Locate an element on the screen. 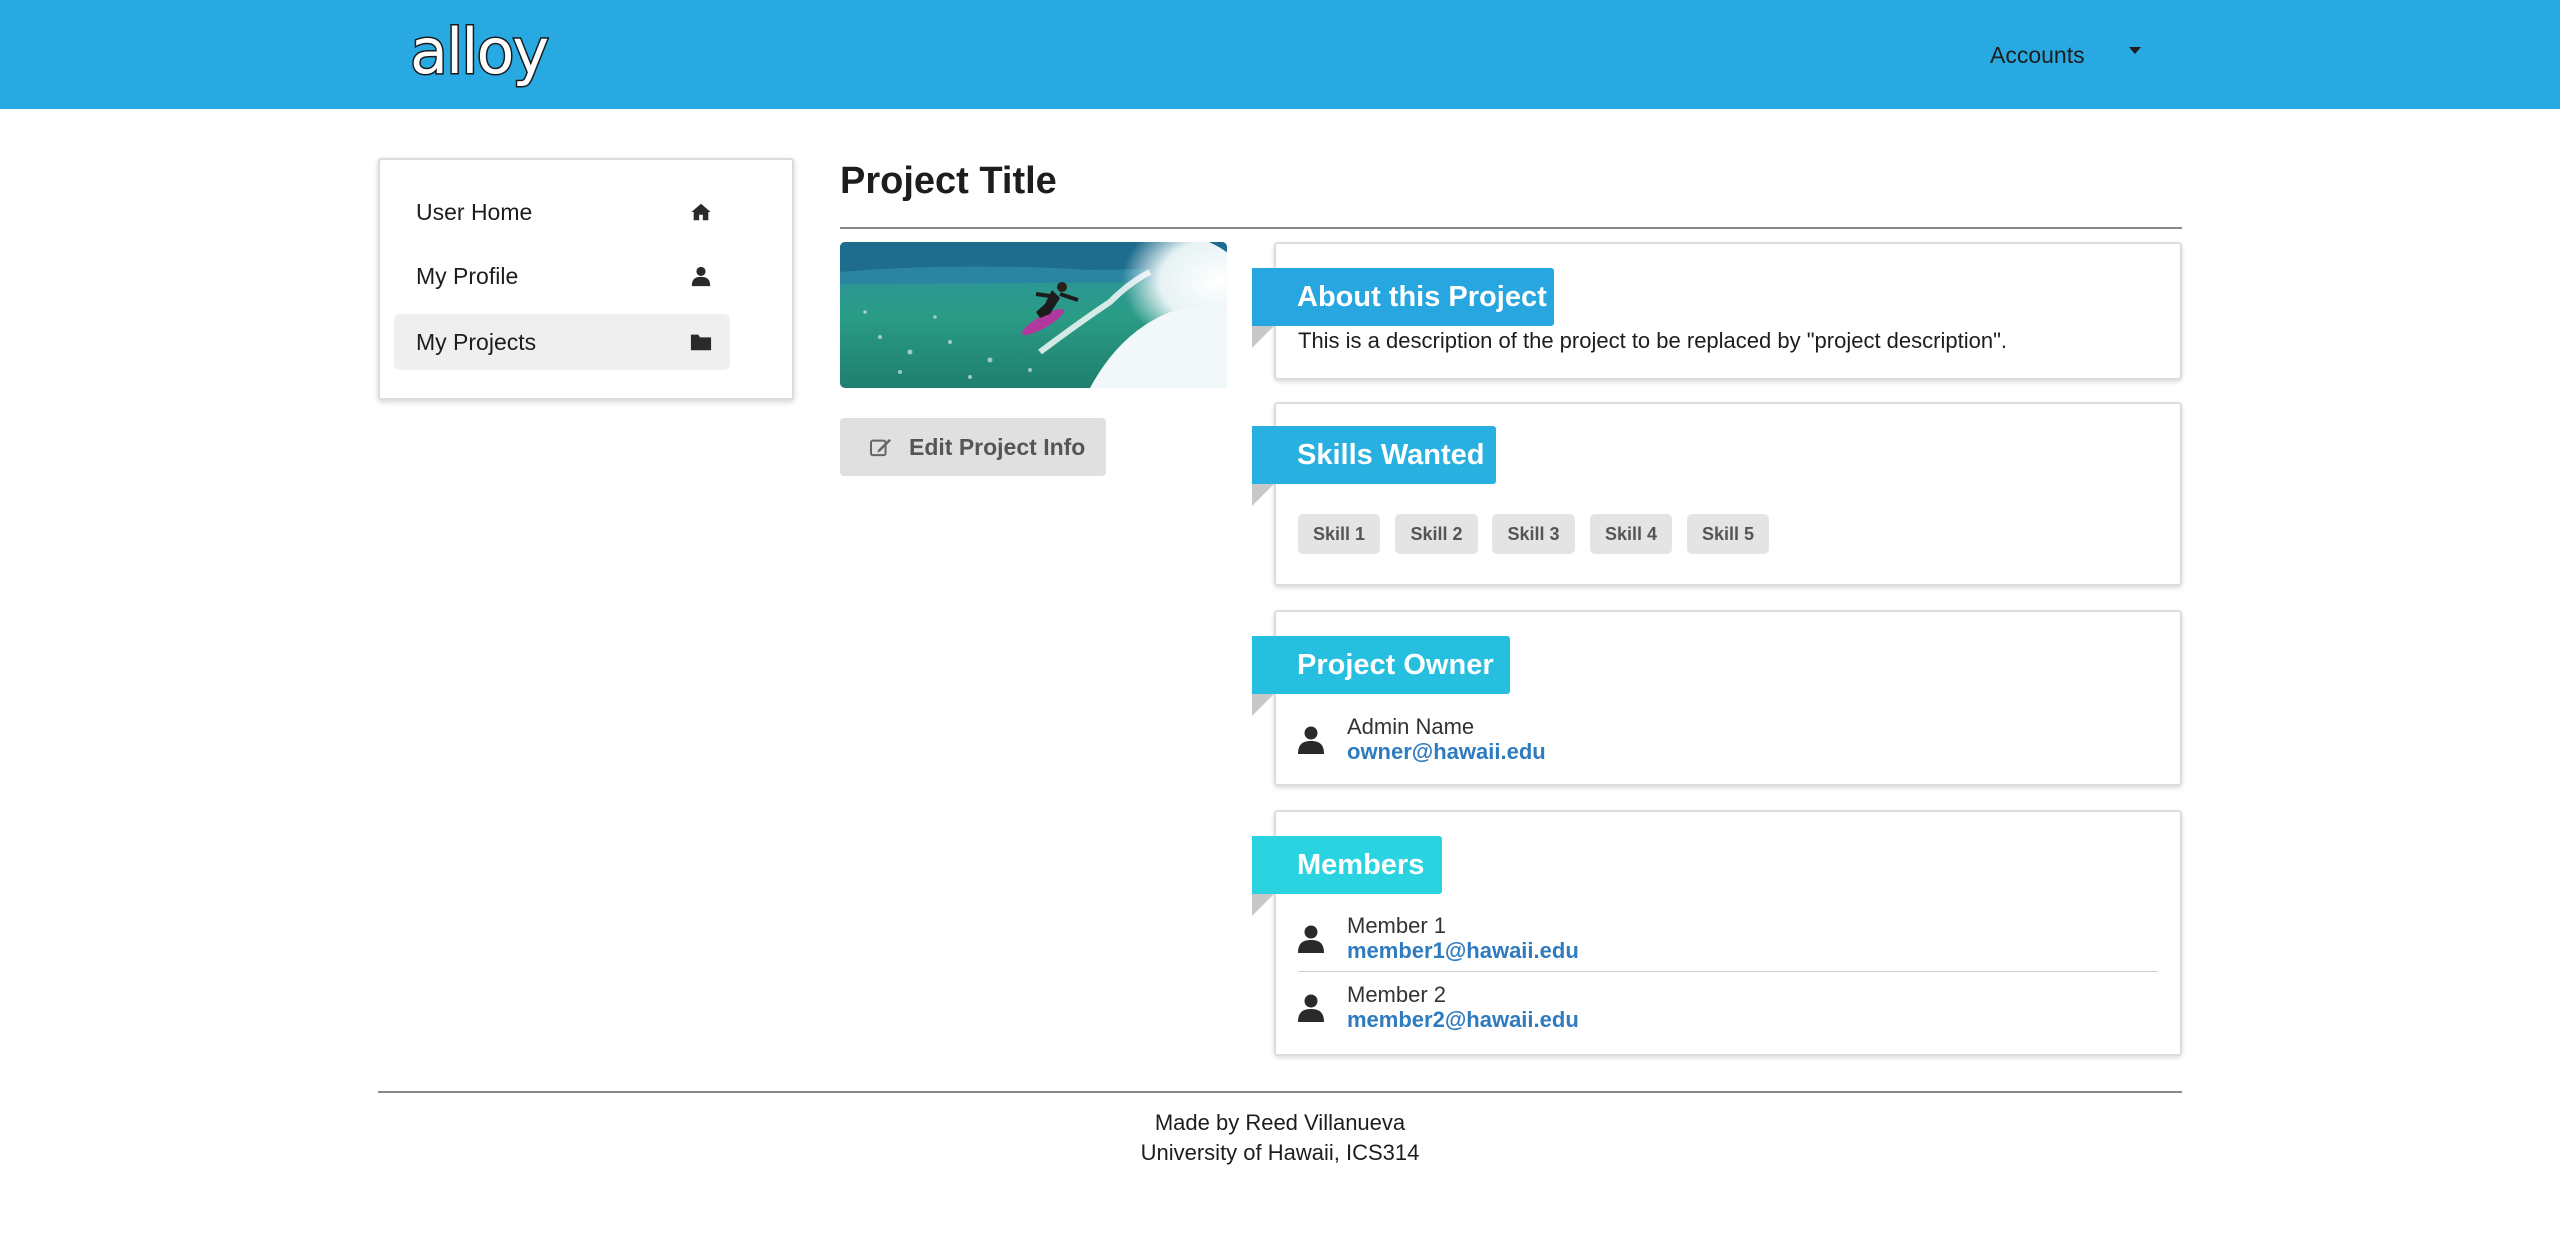  skill-tag: Skill 1 is located at coordinates (1339, 534).